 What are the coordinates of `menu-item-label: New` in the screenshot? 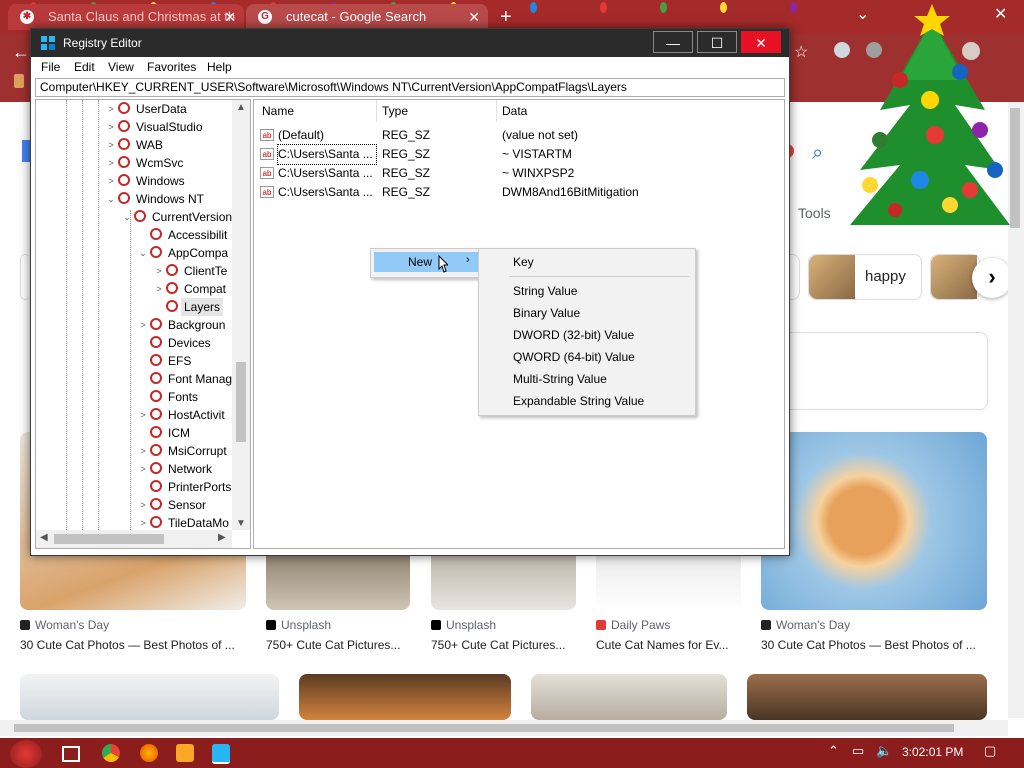 It's located at (420, 262).